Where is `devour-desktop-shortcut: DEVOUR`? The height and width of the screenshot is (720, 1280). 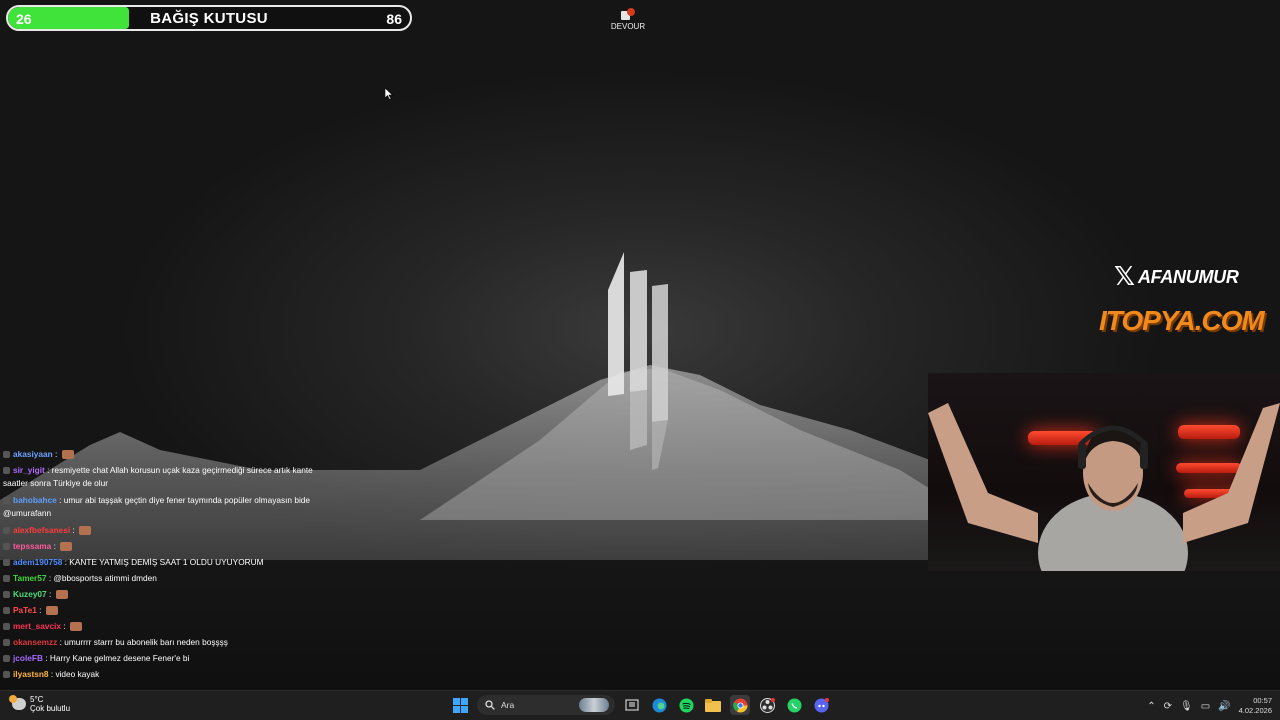 devour-desktop-shortcut: DEVOUR is located at coordinates (628, 18).